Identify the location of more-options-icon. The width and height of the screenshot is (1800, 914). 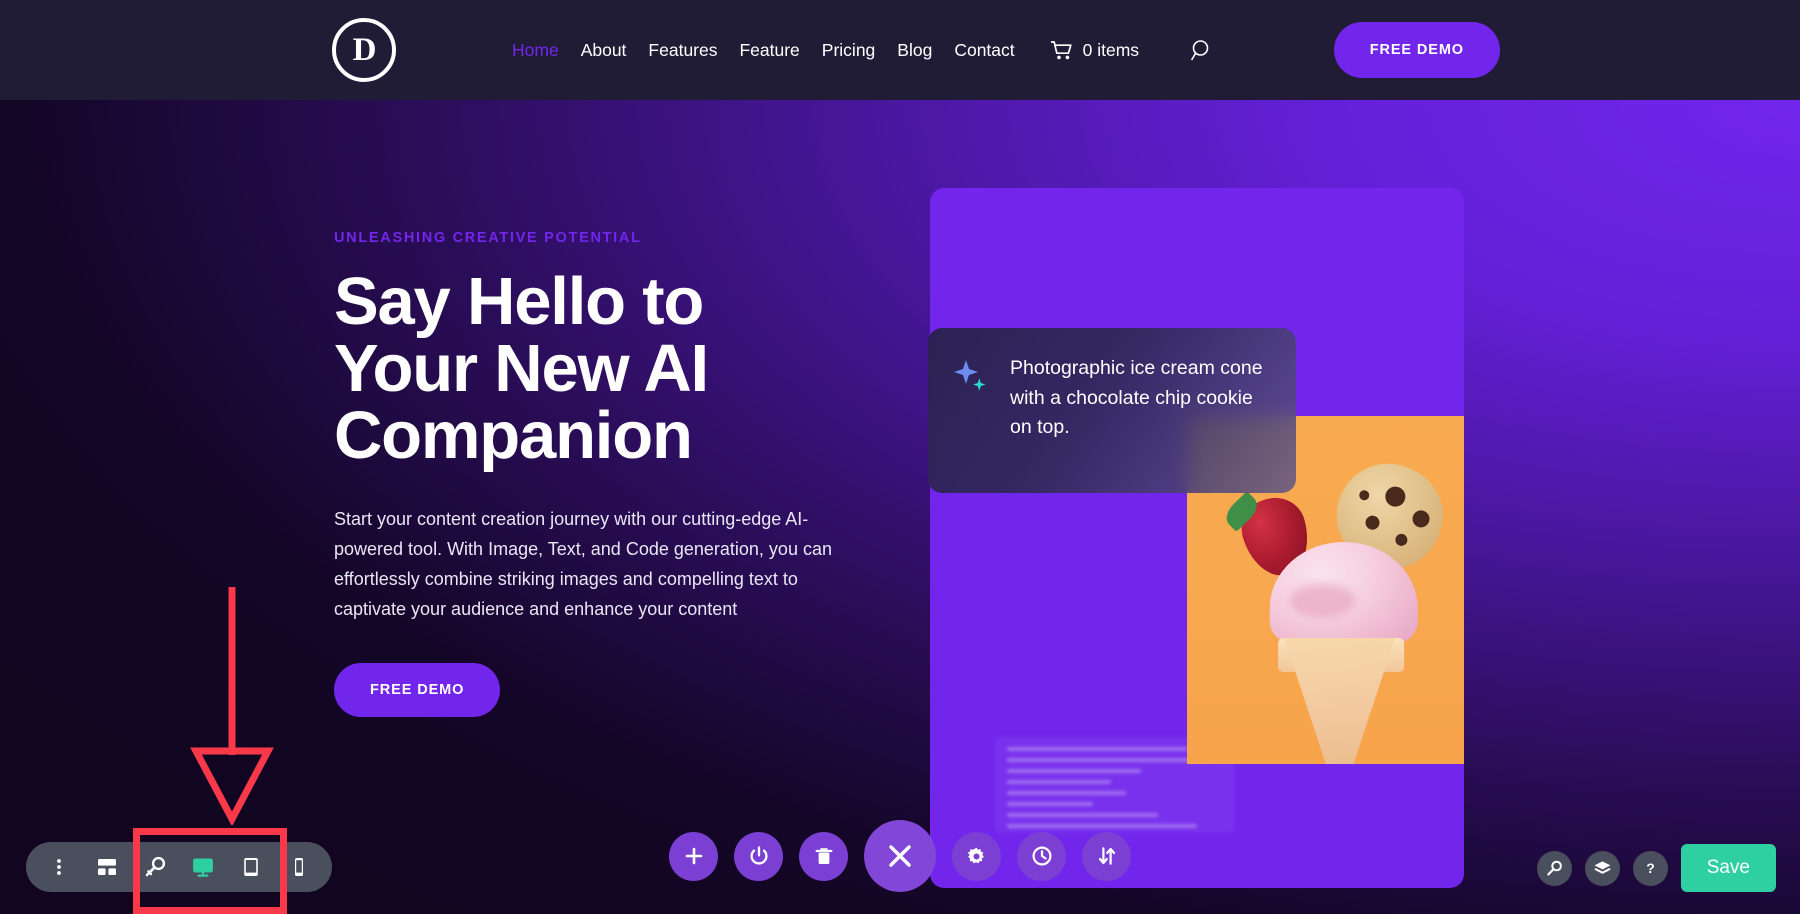
(59, 867).